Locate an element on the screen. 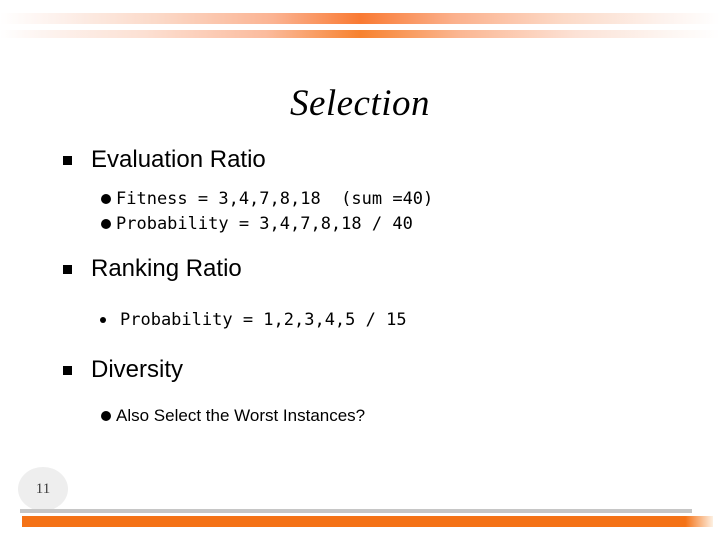  footer-rule is located at coordinates (356, 511).